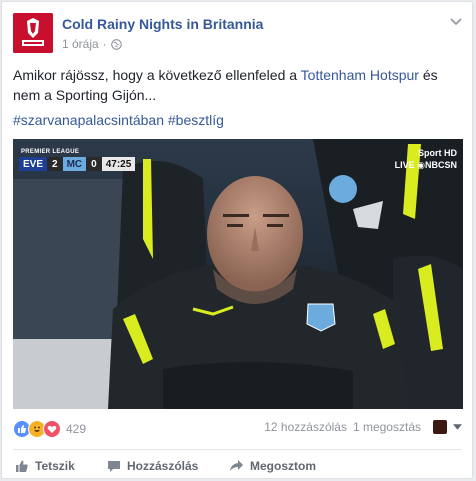 Image resolution: width=476 pixels, height=481 pixels. I want to click on away-team-name: MC, so click(74, 164).